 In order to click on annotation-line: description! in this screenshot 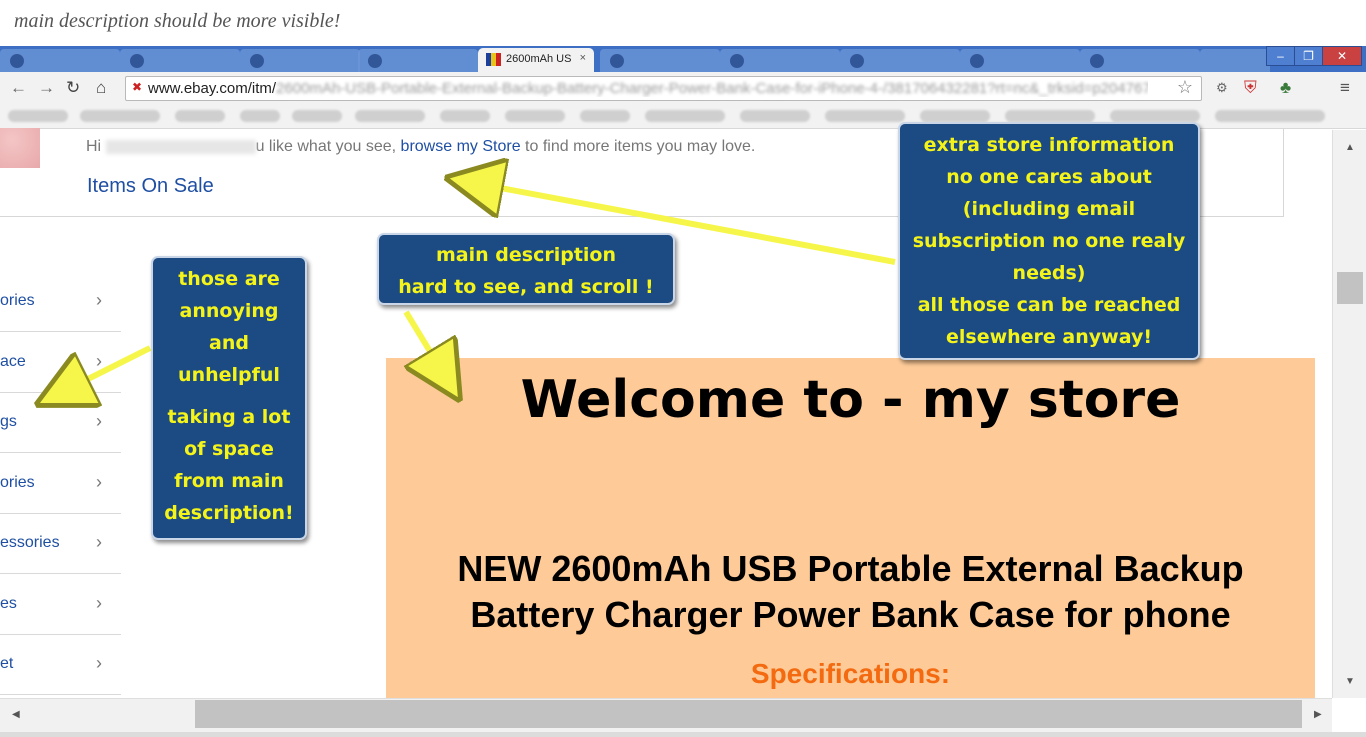, I will do `click(229, 513)`.